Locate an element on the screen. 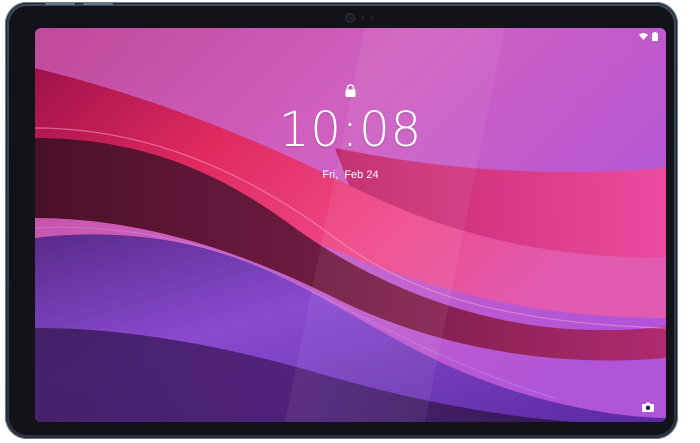  battery-icon is located at coordinates (655, 36).